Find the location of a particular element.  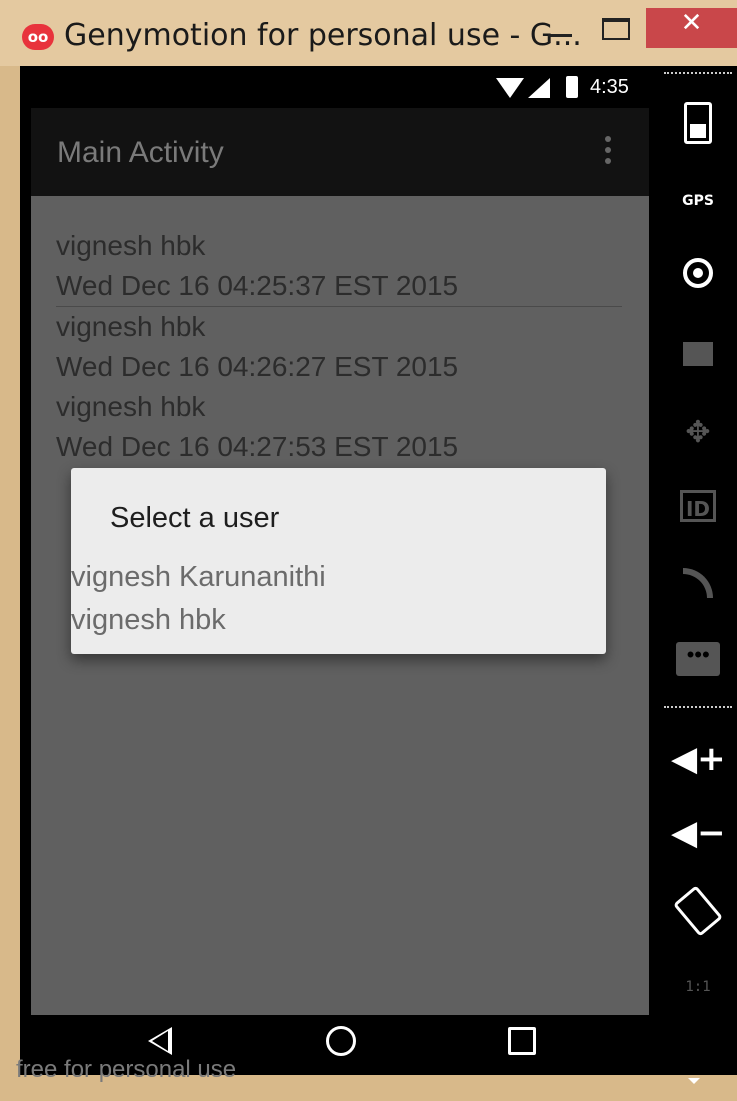

window-titlebar: oo Genymotion for personal use - G... ✕ is located at coordinates (368, 33).